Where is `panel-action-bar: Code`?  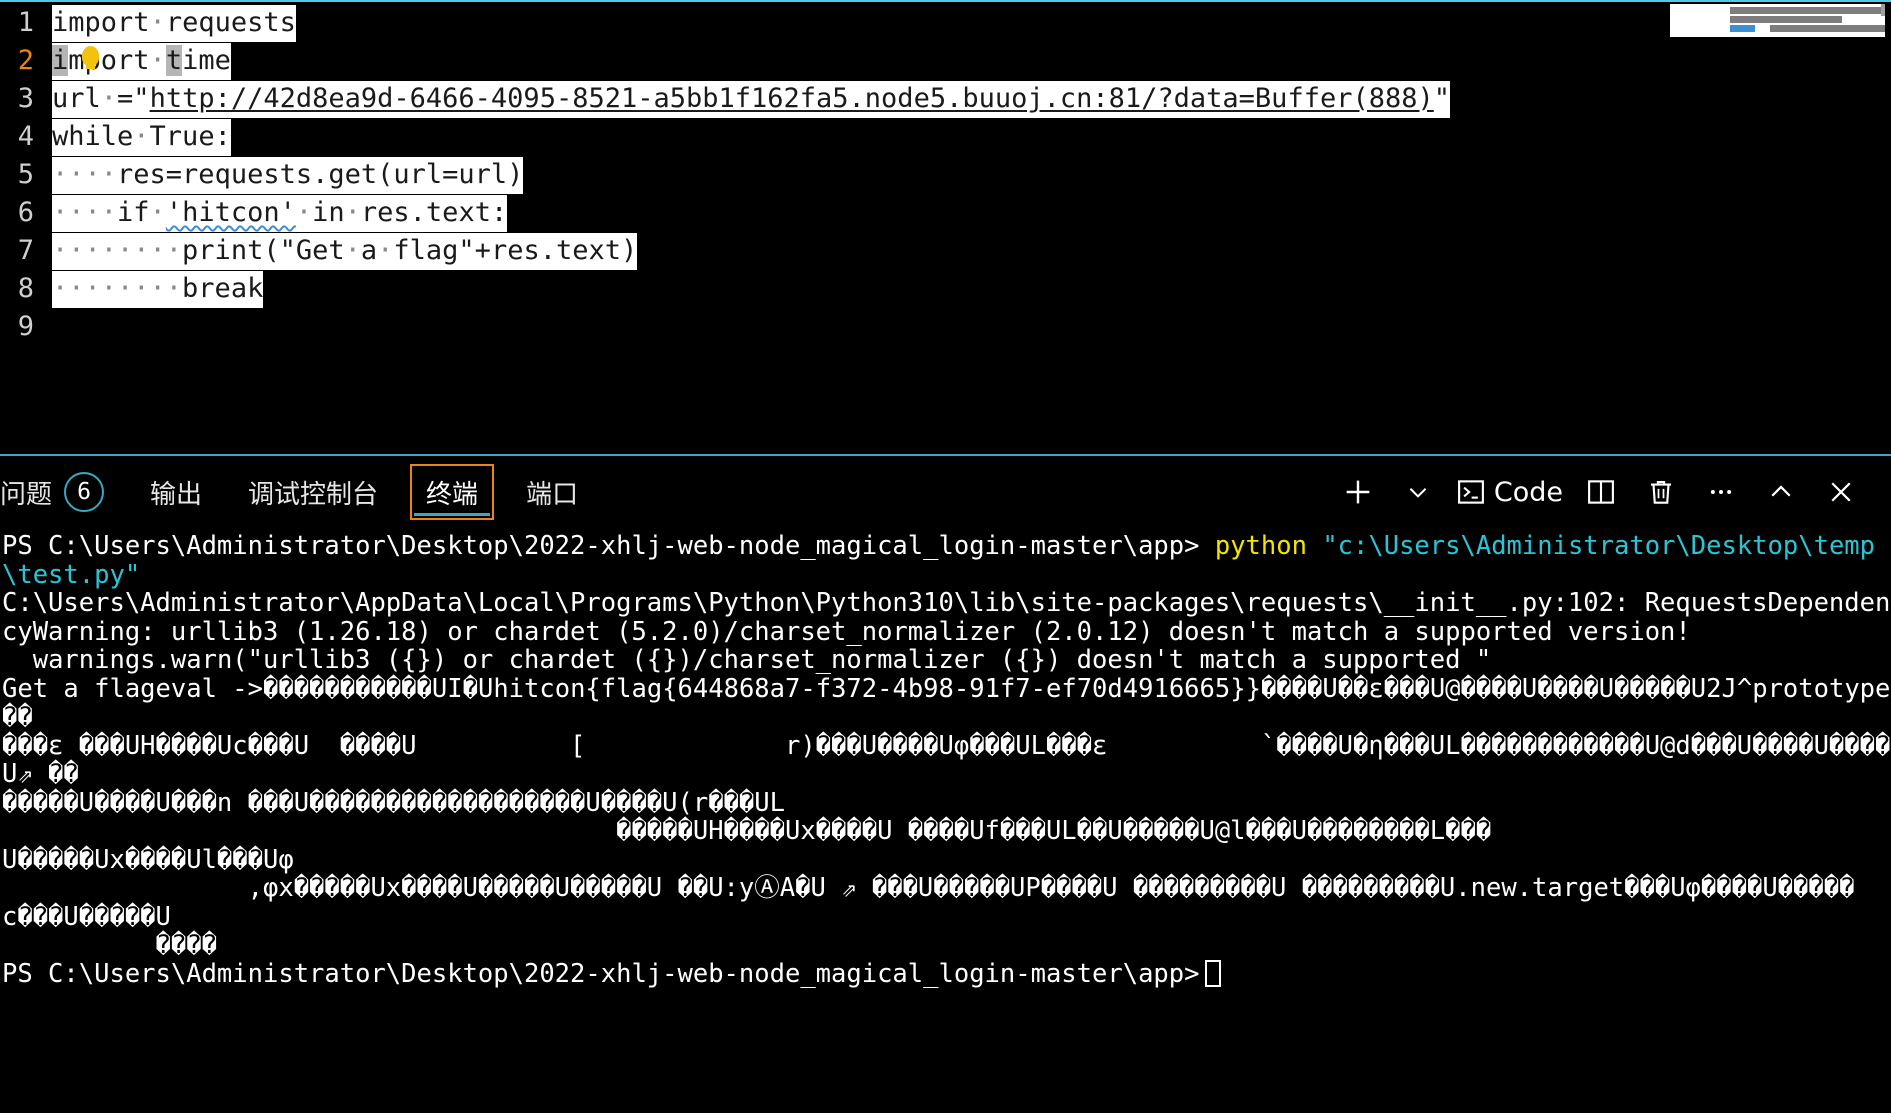 panel-action-bar: Code is located at coordinates (1599, 492).